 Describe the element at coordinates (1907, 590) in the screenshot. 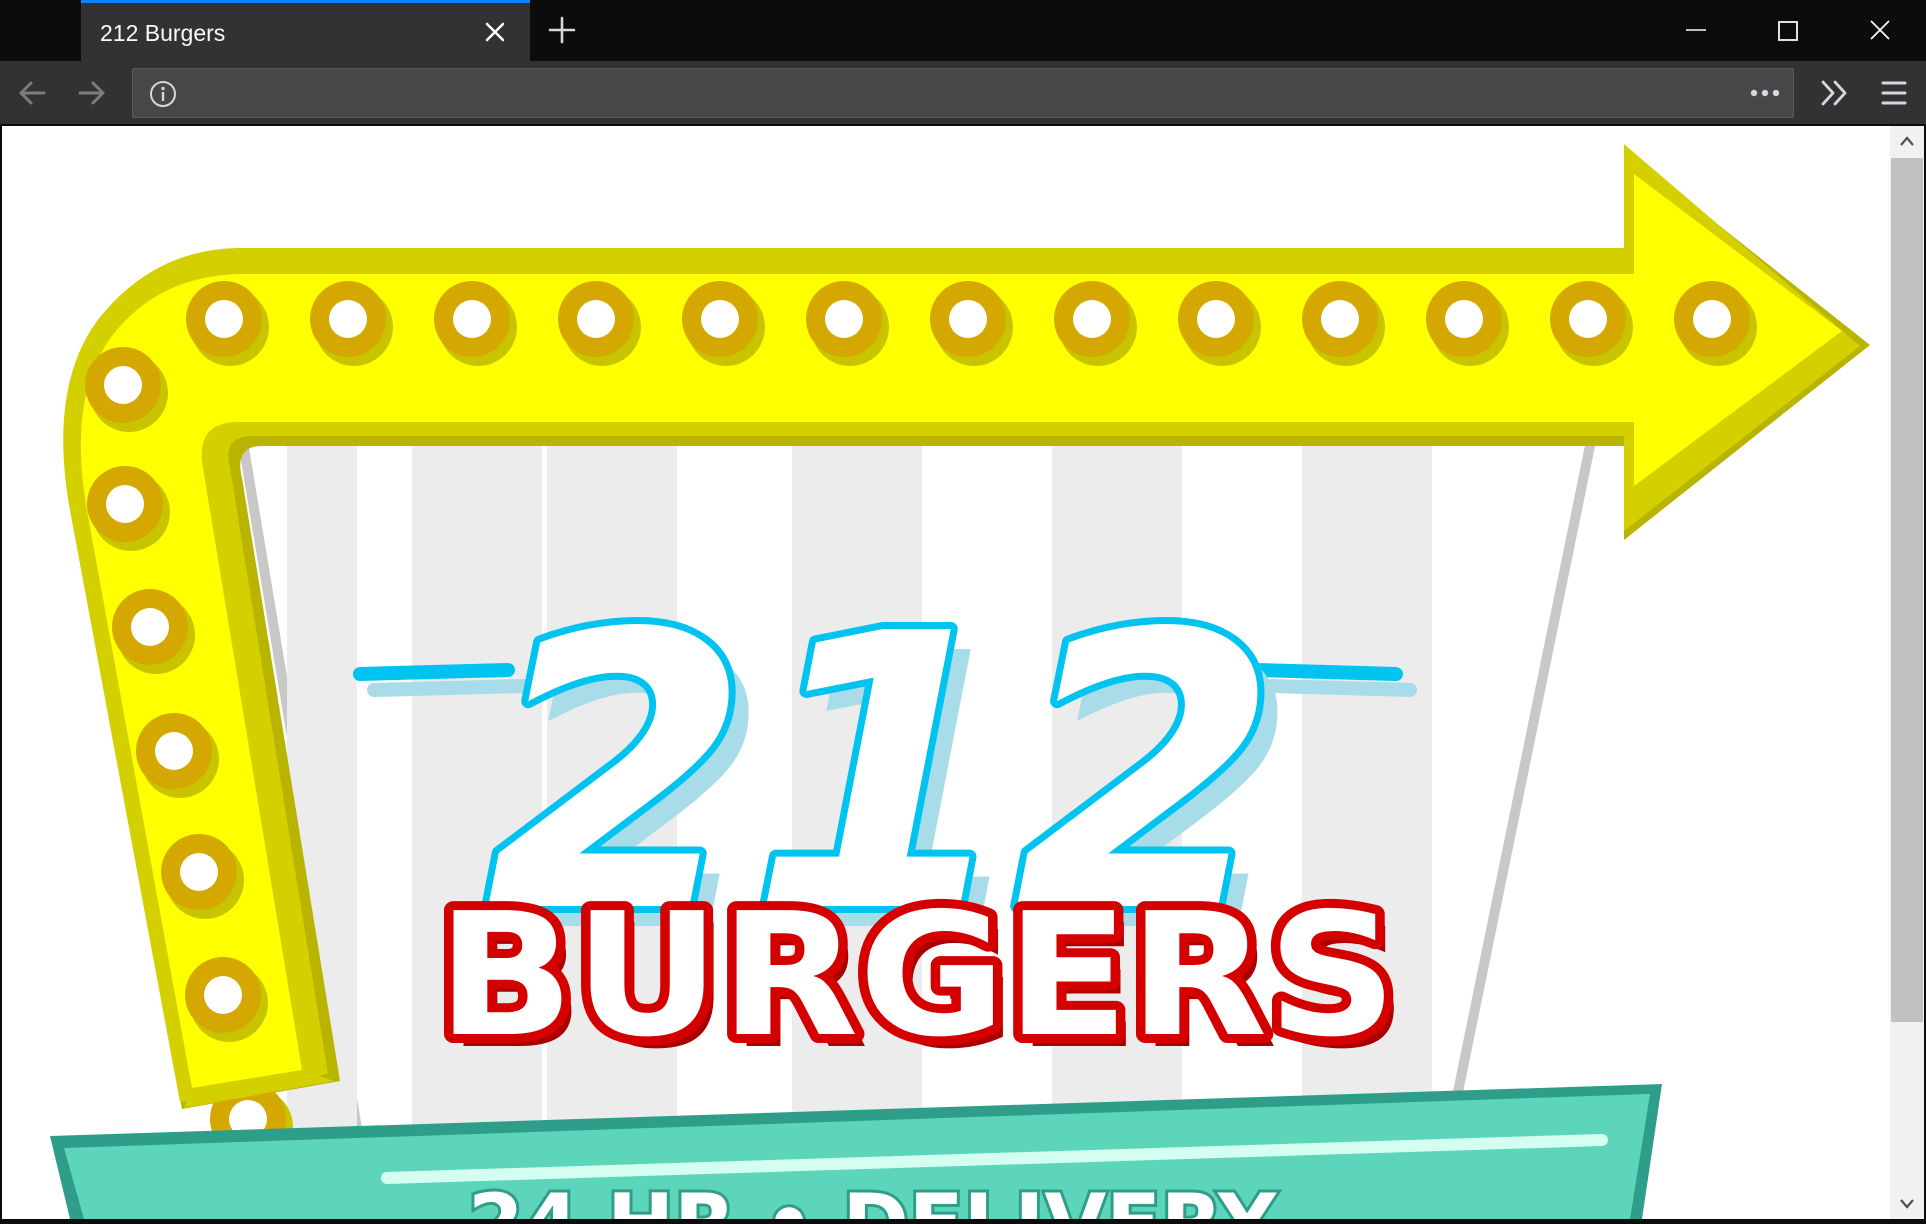

I see `scrollbar-thumb` at that location.